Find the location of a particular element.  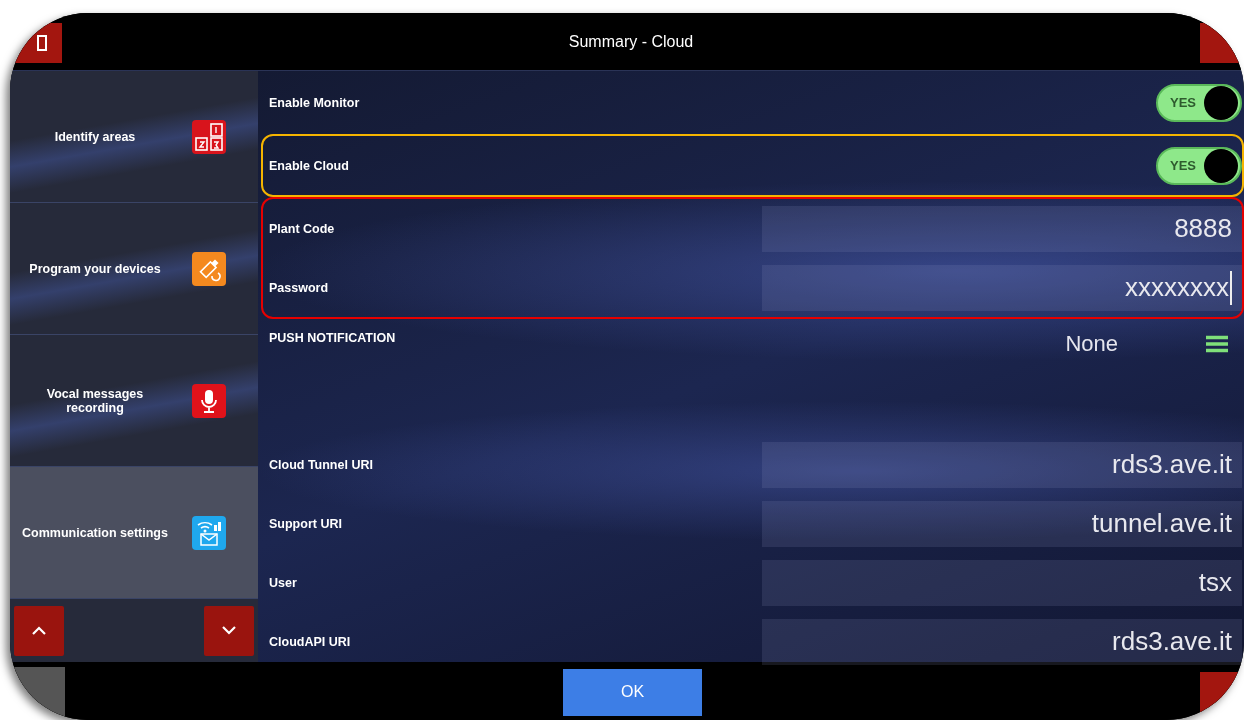

text-cursor is located at coordinates (1231, 287).